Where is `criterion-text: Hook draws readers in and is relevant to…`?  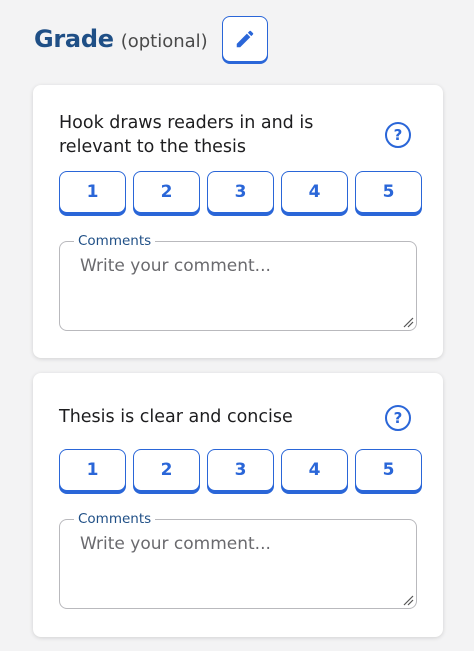 criterion-text: Hook draws readers in and is relevant to… is located at coordinates (186, 135).